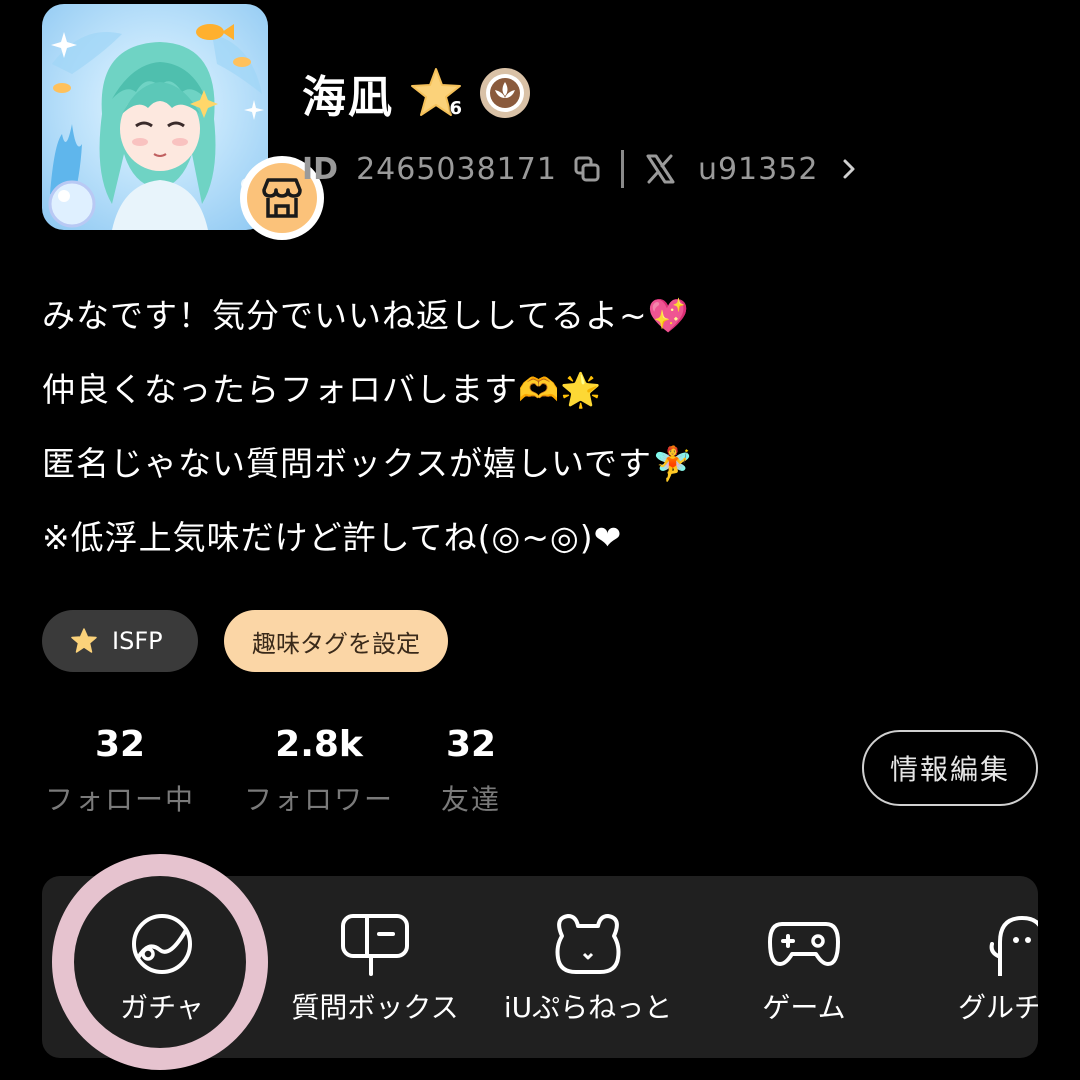 The width and height of the screenshot is (1080, 1080). What do you see at coordinates (375, 945) in the screenshot?
I see `mailbox-icon` at bounding box center [375, 945].